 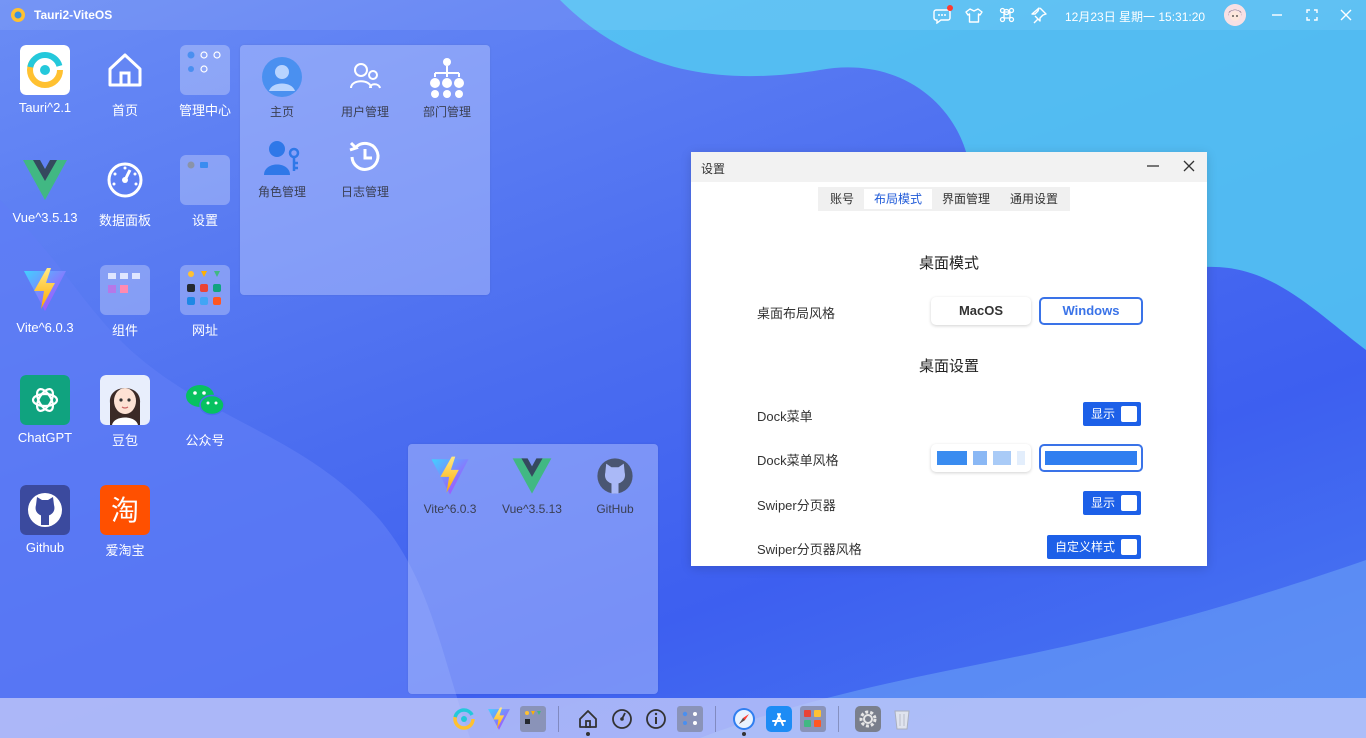 I want to click on tauri-icon, so click(x=464, y=719).